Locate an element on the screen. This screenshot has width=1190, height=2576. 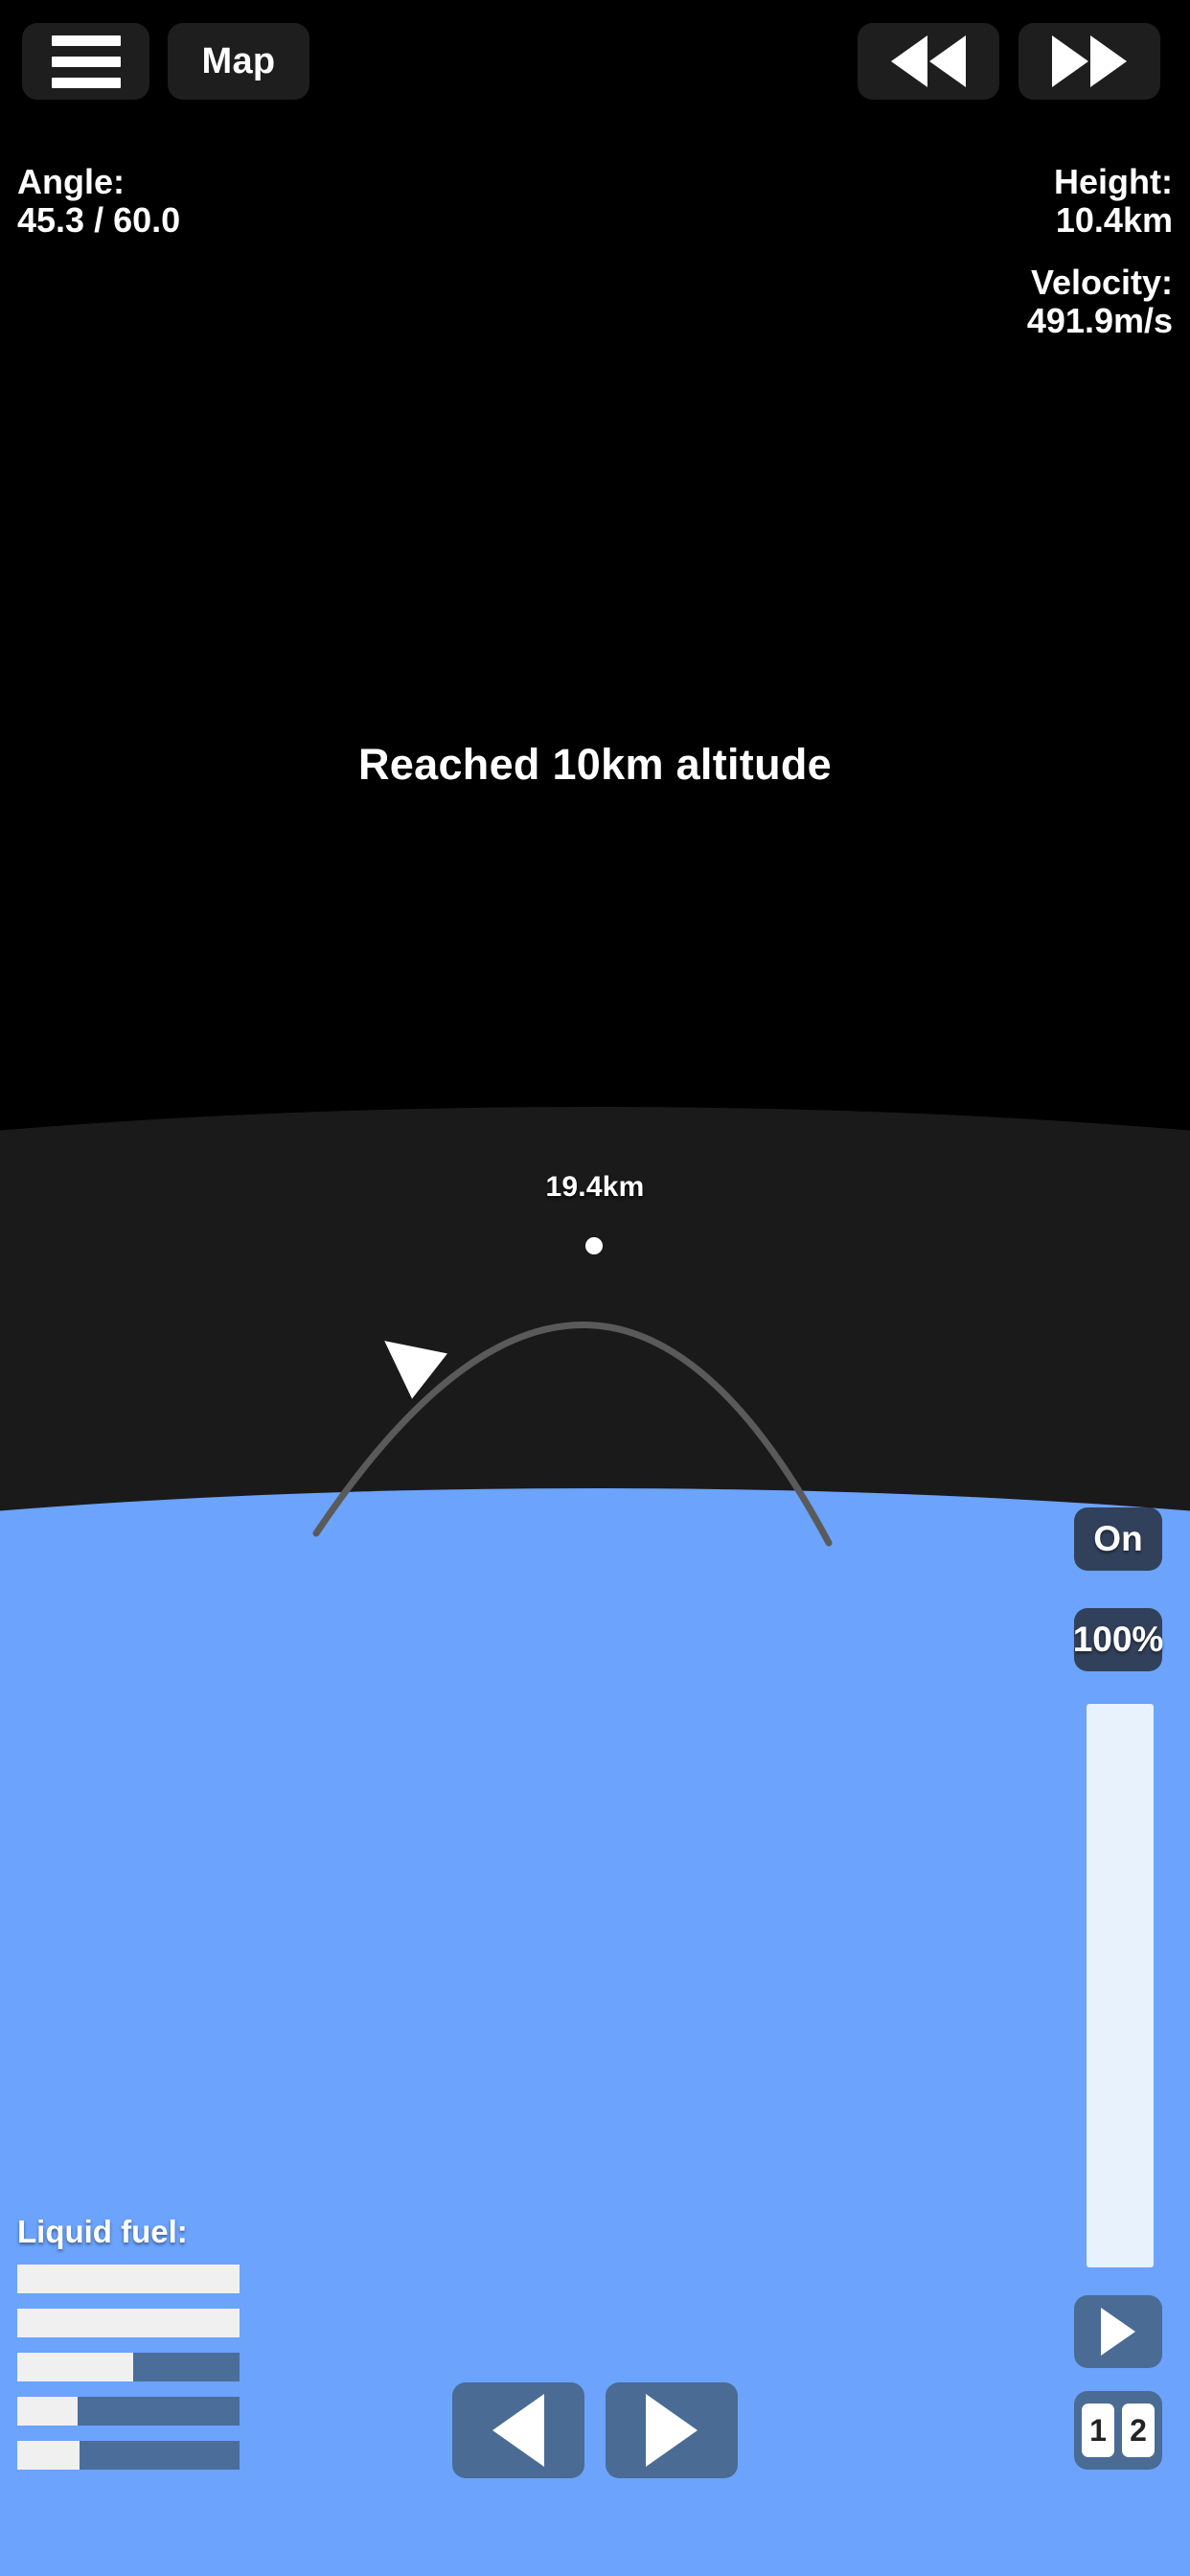
play-triangle-icon is located at coordinates (1118, 2332).